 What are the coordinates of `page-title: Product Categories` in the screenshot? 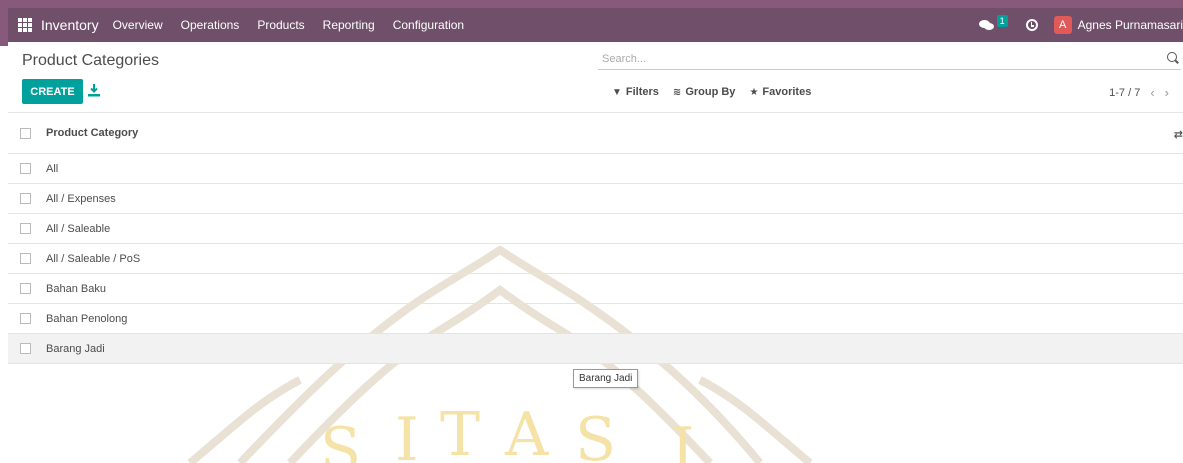 It's located at (90, 60).